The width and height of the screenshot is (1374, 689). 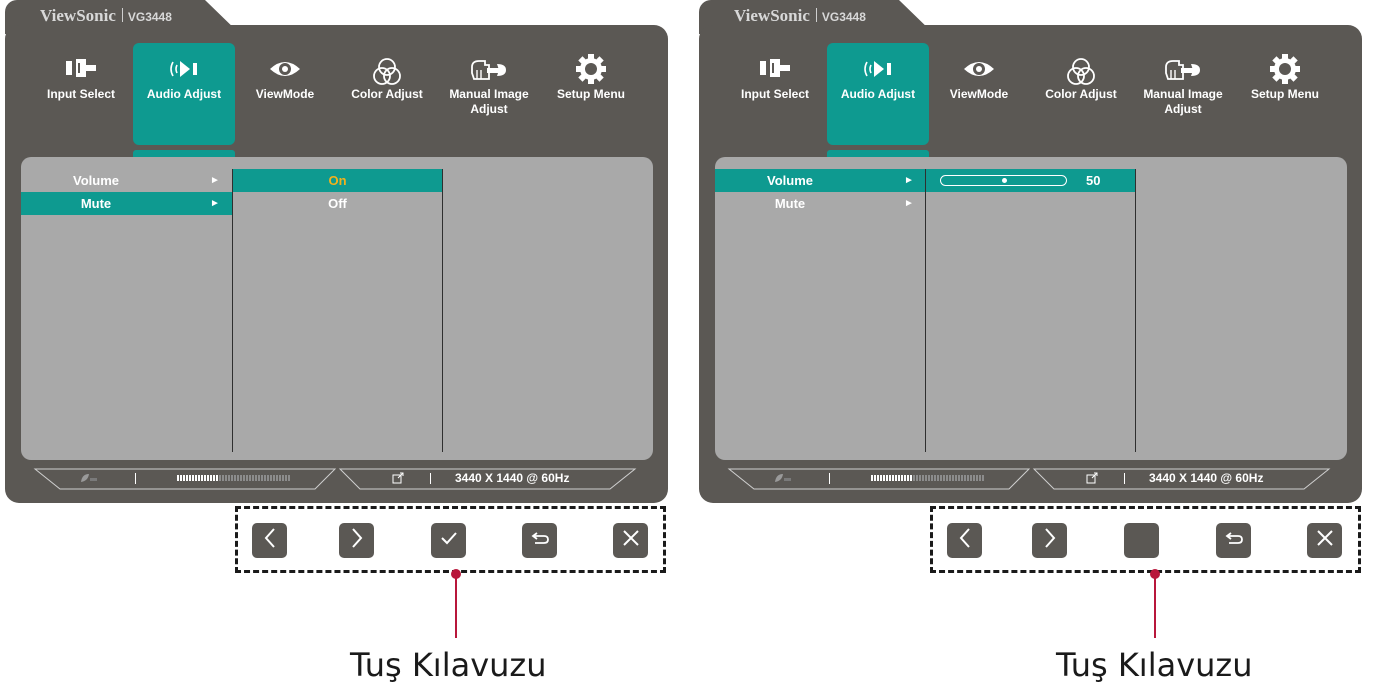 I want to click on nav-label: ViewMode, so click(x=979, y=94).